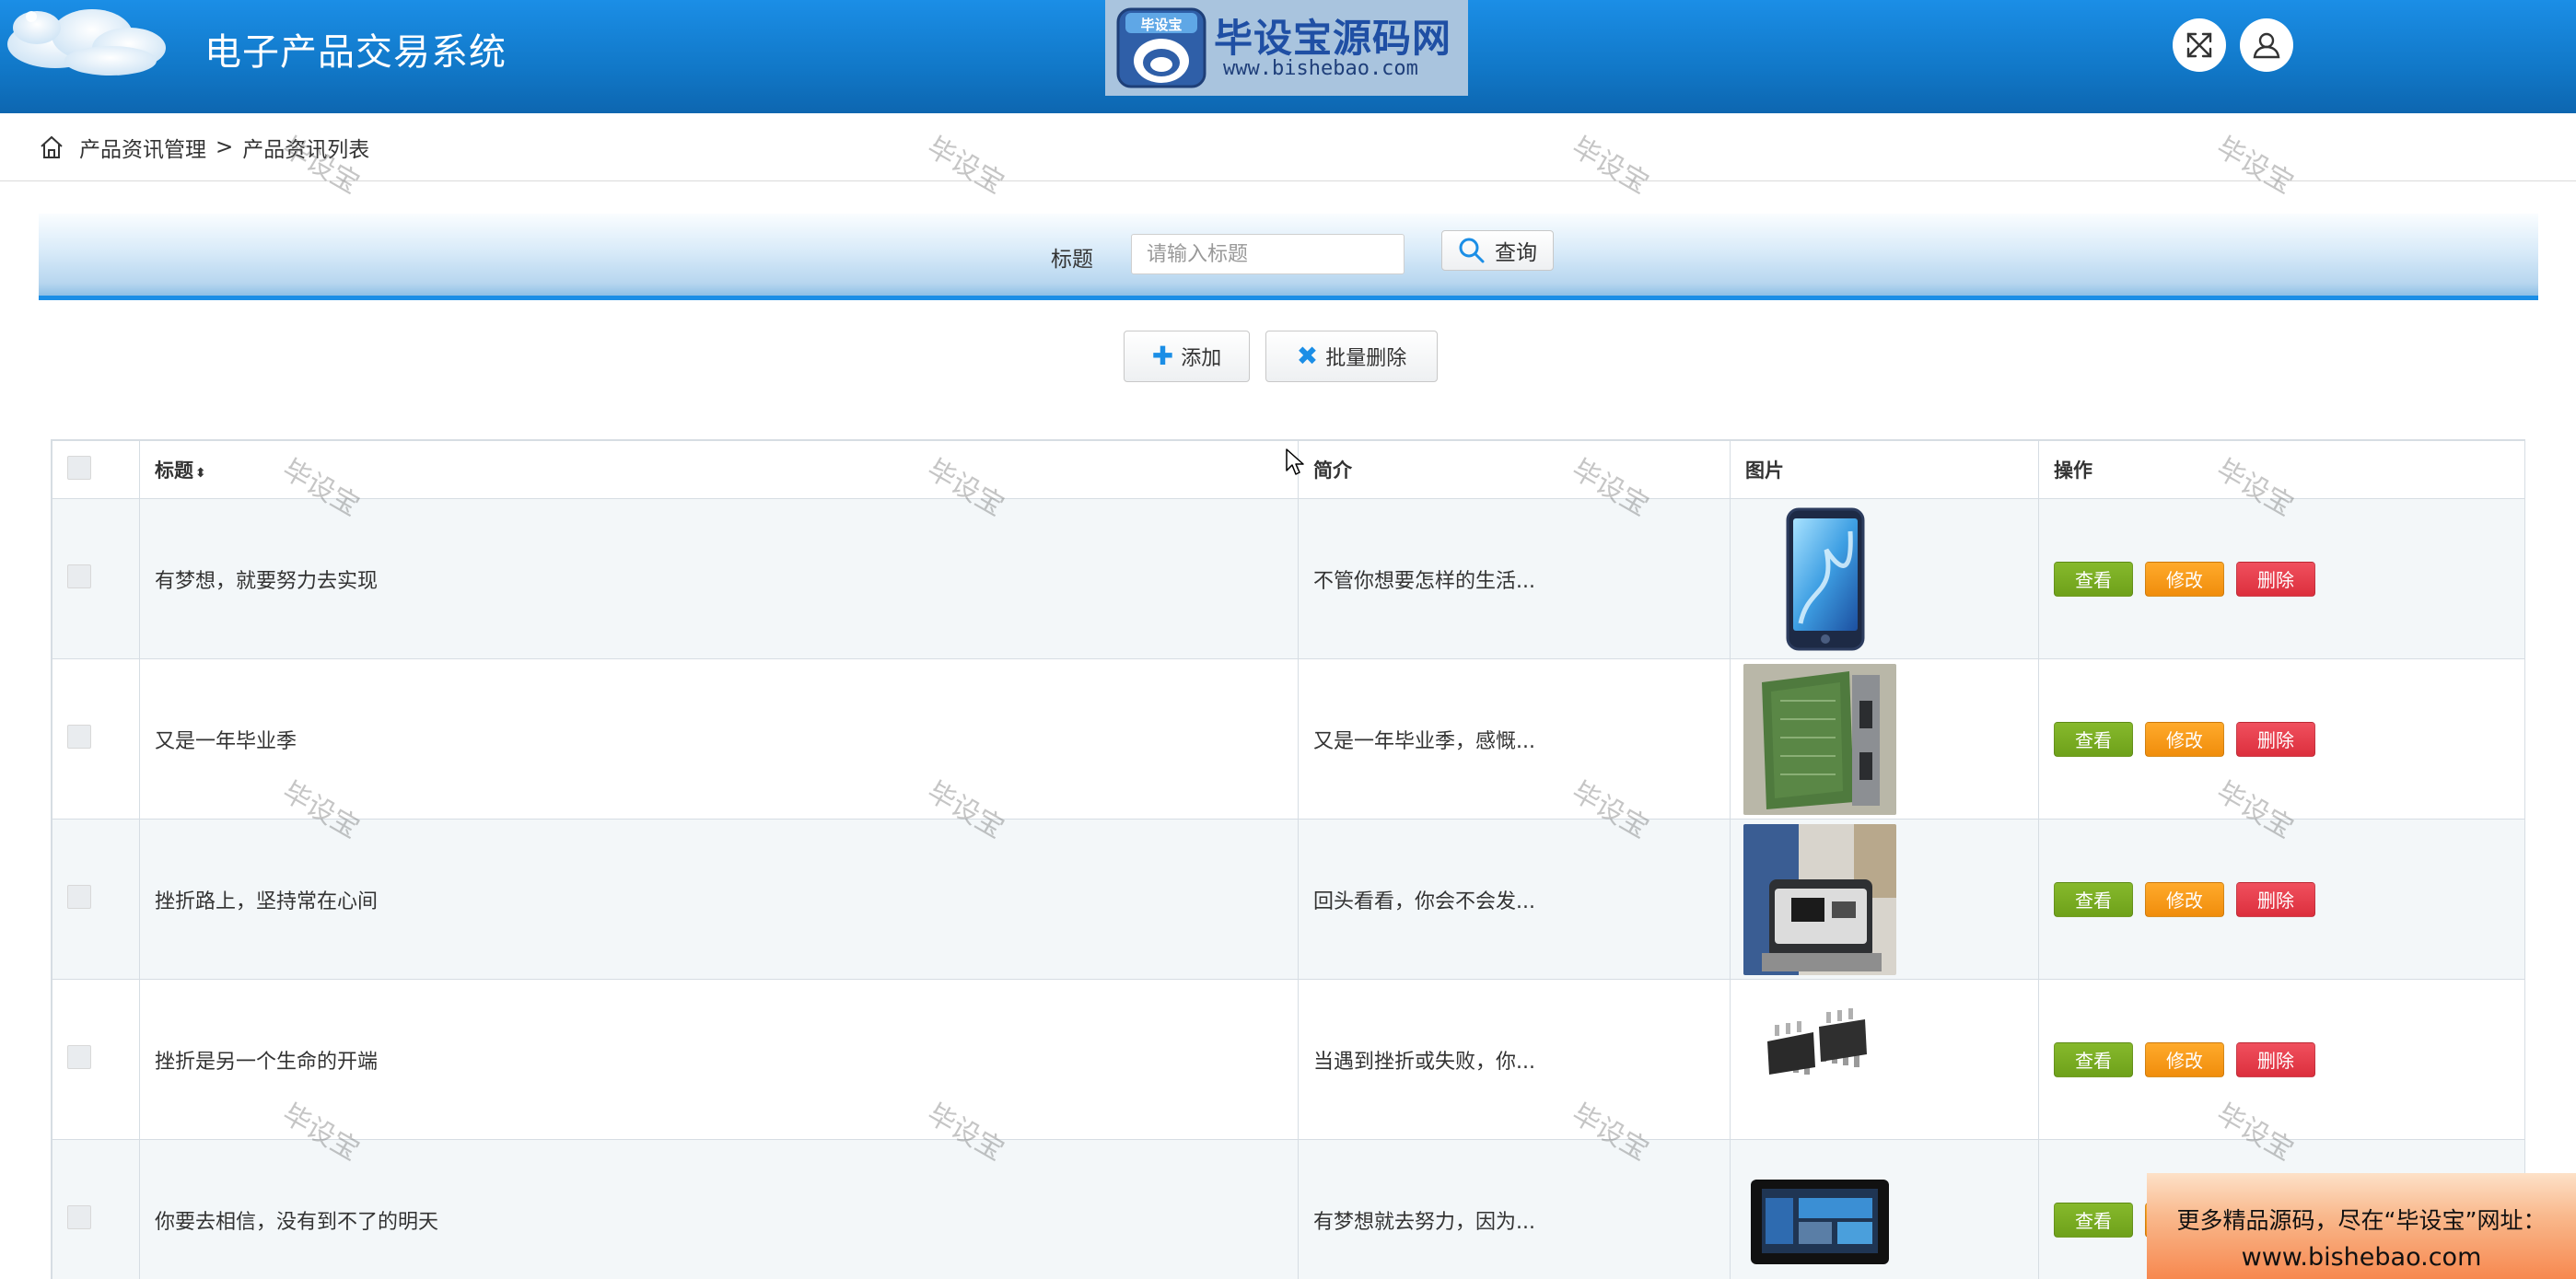 The width and height of the screenshot is (2576, 1279). I want to click on promo-line1: 更多精品源码，尽在“毕设宝”网址：, so click(2361, 1220).